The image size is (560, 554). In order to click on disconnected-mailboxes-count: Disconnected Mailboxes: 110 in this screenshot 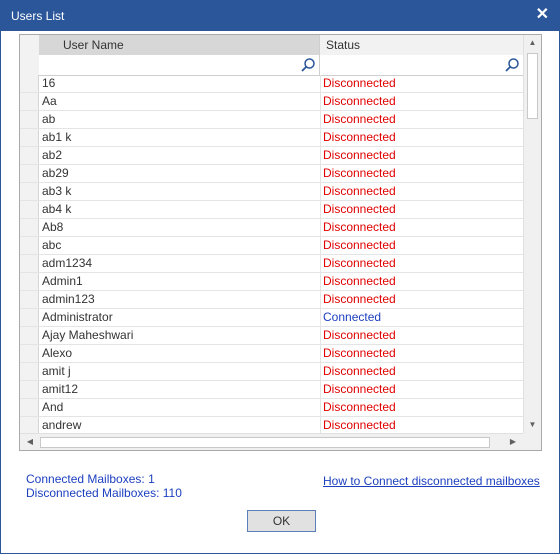, I will do `click(104, 493)`.